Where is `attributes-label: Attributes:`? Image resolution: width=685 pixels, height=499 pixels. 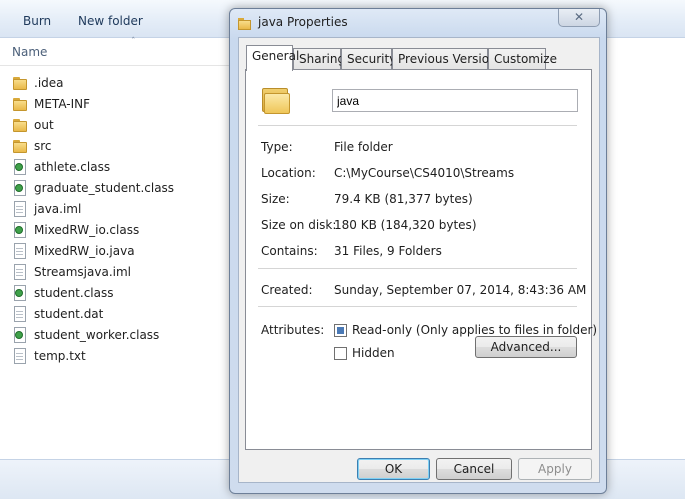 attributes-label: Attributes: is located at coordinates (293, 330).